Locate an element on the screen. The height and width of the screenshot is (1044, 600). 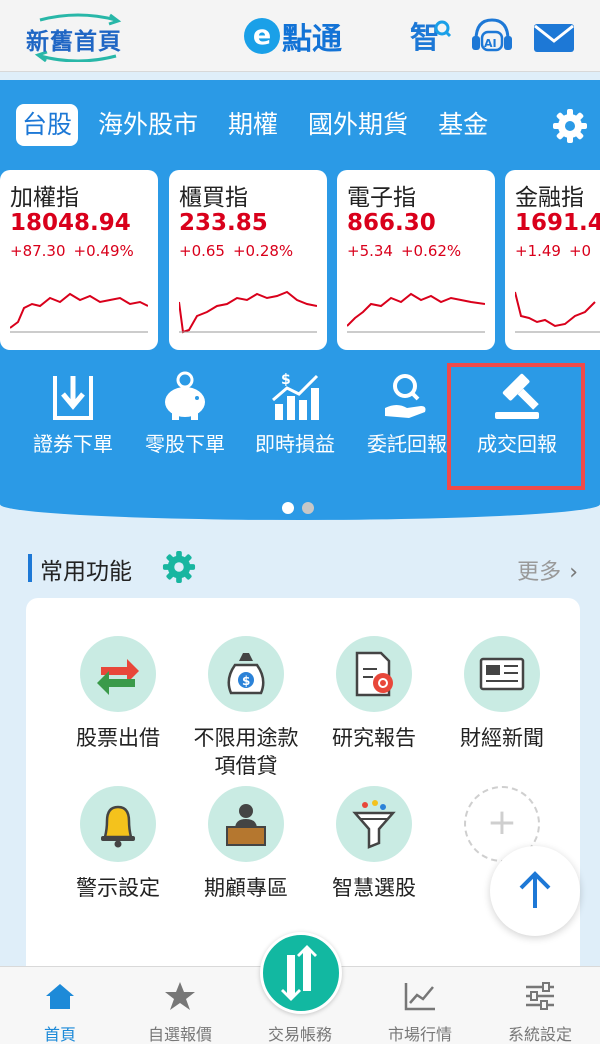
quick-action-label: 零股下單 is located at coordinates (185, 444).